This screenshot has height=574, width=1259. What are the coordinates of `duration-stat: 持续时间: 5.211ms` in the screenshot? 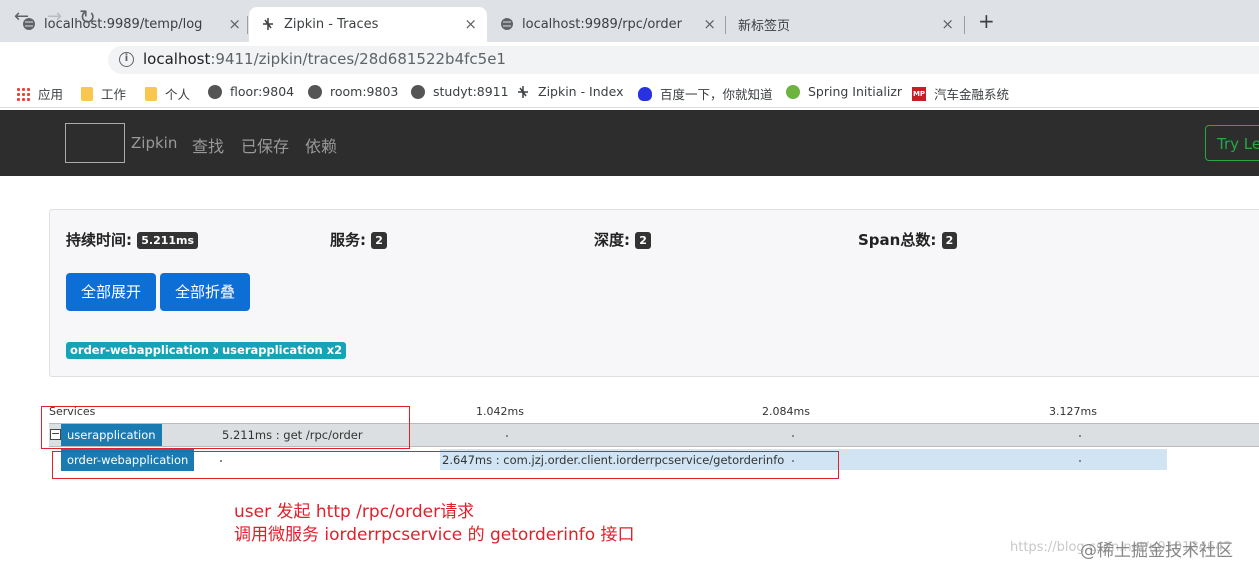 It's located at (132, 239).